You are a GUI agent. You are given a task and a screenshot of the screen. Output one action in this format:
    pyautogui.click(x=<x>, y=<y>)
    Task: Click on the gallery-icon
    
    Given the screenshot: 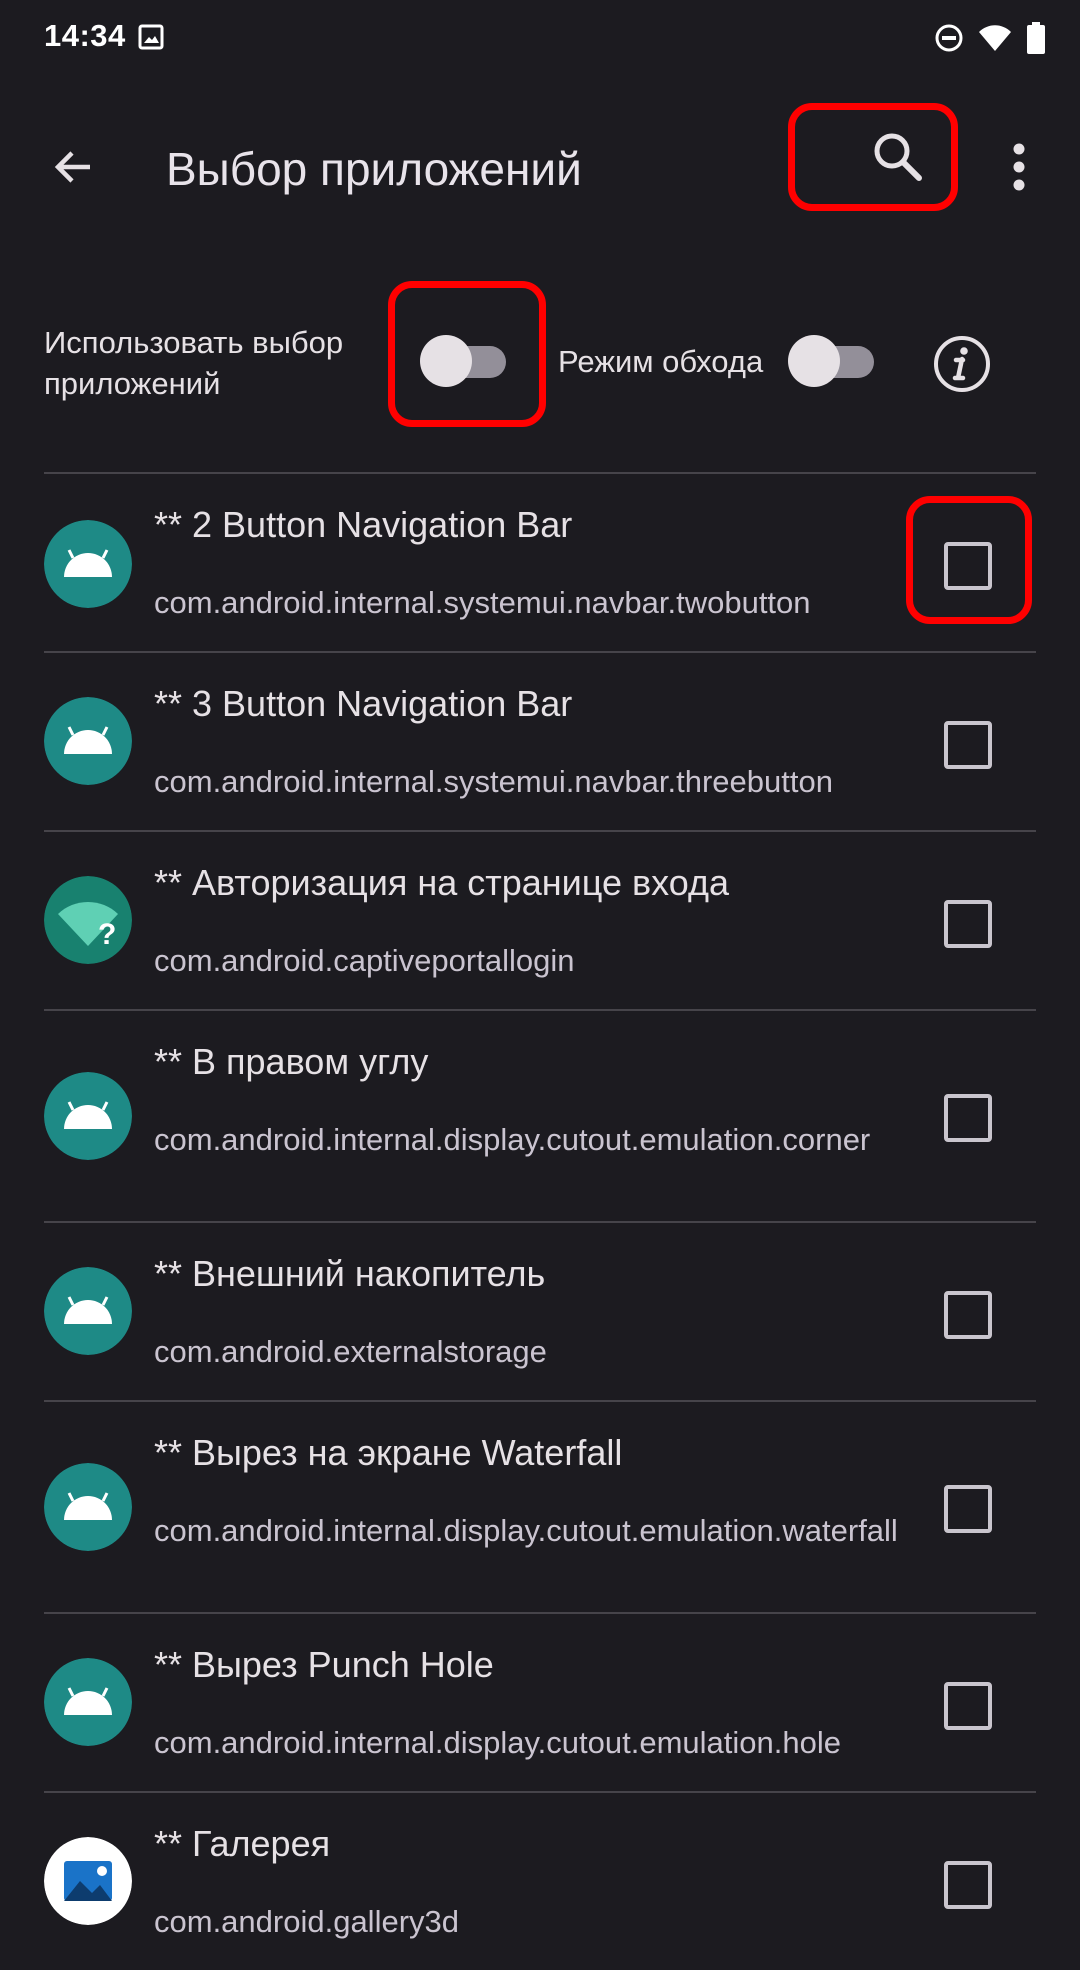 What is the action you would take?
    pyautogui.click(x=88, y=1881)
    